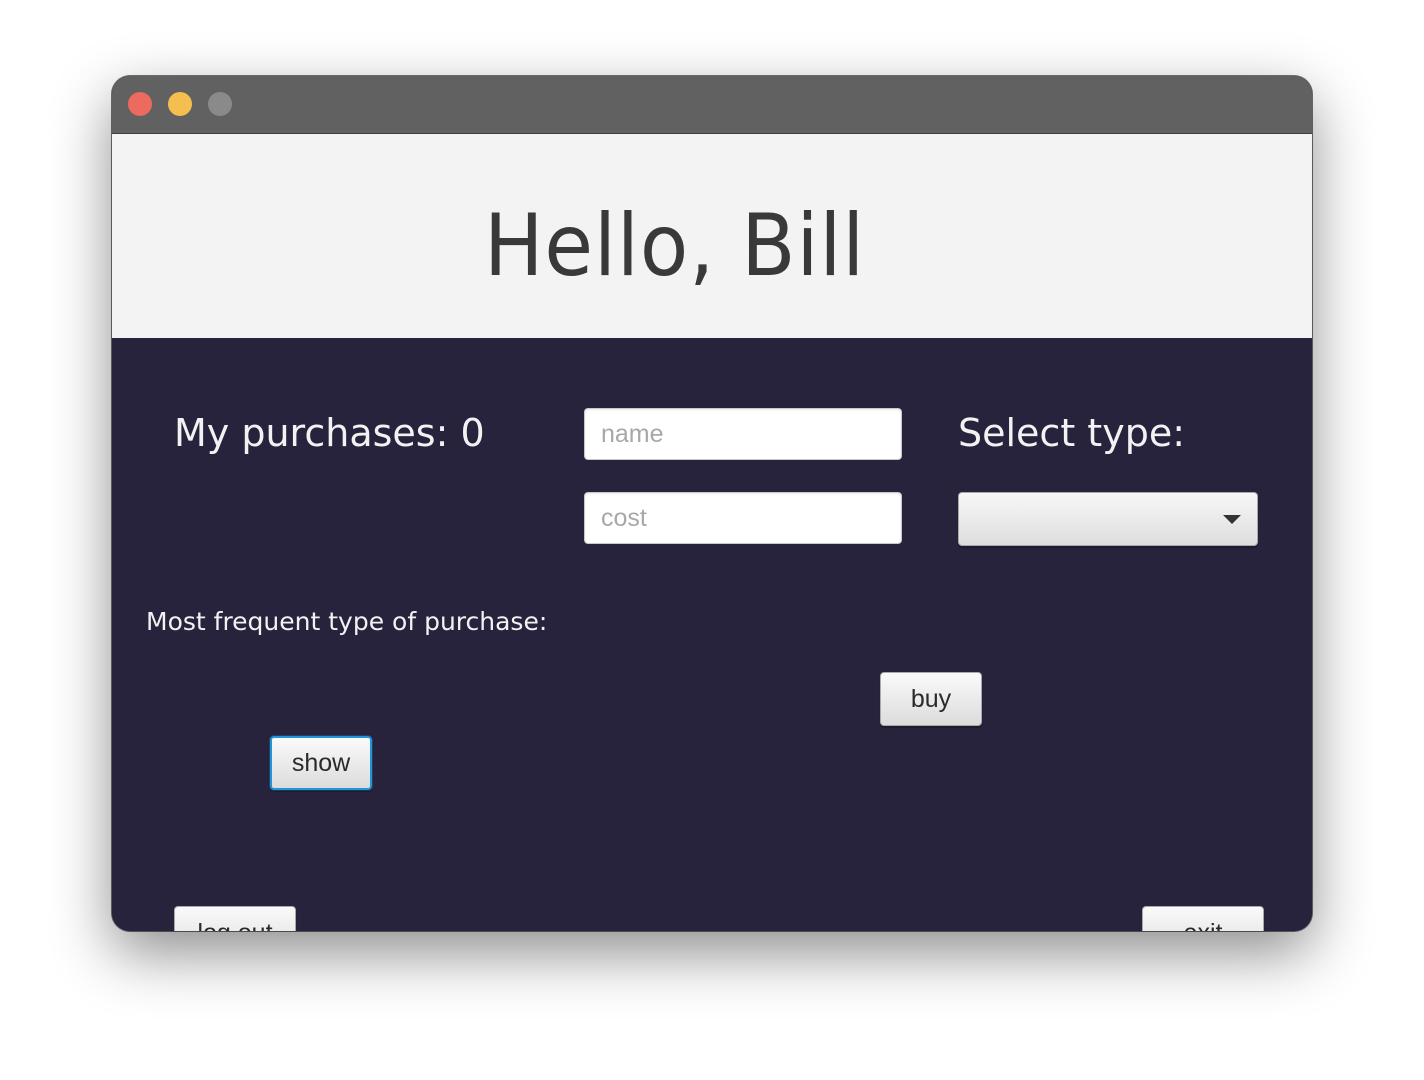 The height and width of the screenshot is (1080, 1424). I want to click on buy-button: buy, so click(931, 699).